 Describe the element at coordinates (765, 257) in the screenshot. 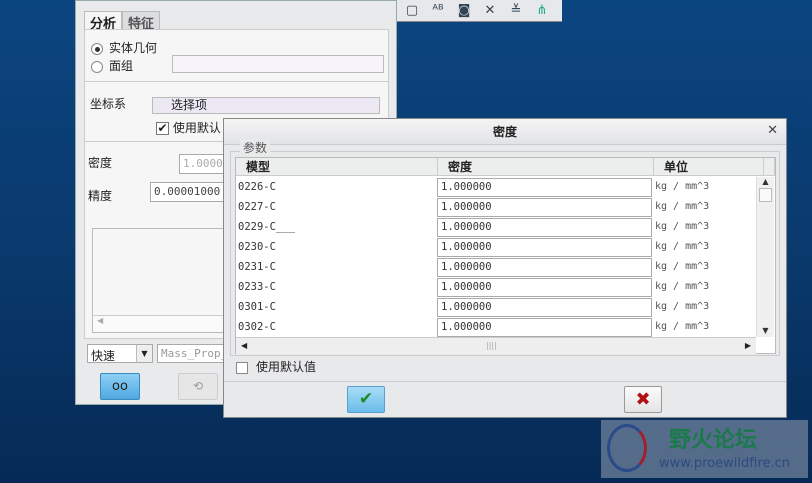

I see `table-vscrollbar: ▲ ▼` at that location.